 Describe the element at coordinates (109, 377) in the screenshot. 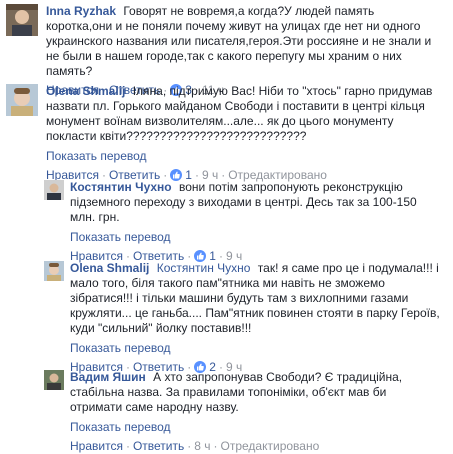

I see `comment-author: Вадим Яшин` at that location.